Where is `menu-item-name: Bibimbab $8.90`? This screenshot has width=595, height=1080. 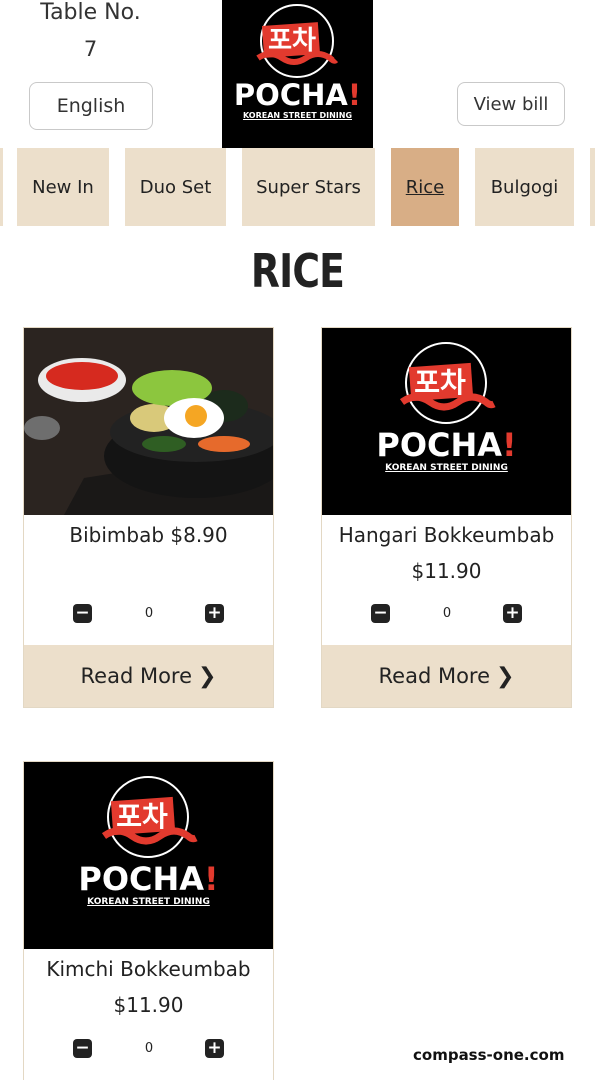
menu-item-name: Bibimbab $8.90 is located at coordinates (148, 535).